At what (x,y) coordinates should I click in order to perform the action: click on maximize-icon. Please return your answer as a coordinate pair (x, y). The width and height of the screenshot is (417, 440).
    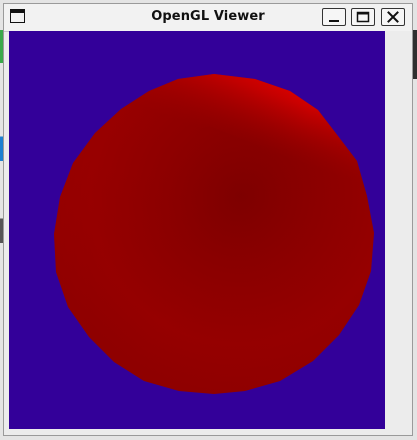
    Looking at the image, I should click on (363, 17).